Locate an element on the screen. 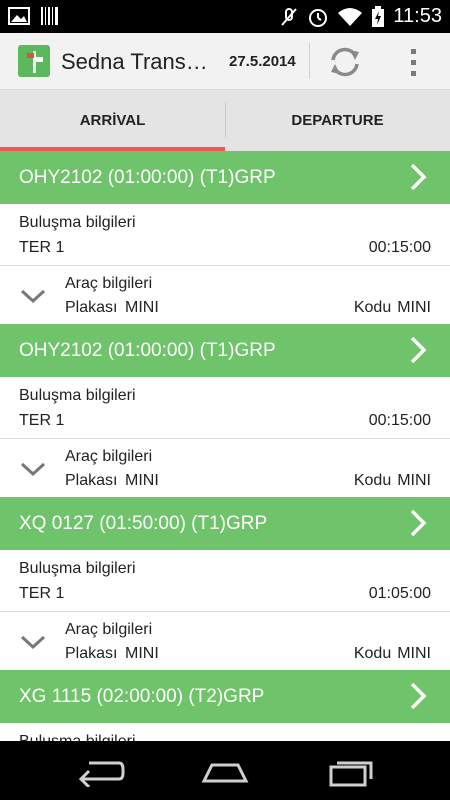  tab-arrival: ARRİVAL is located at coordinates (112, 120).